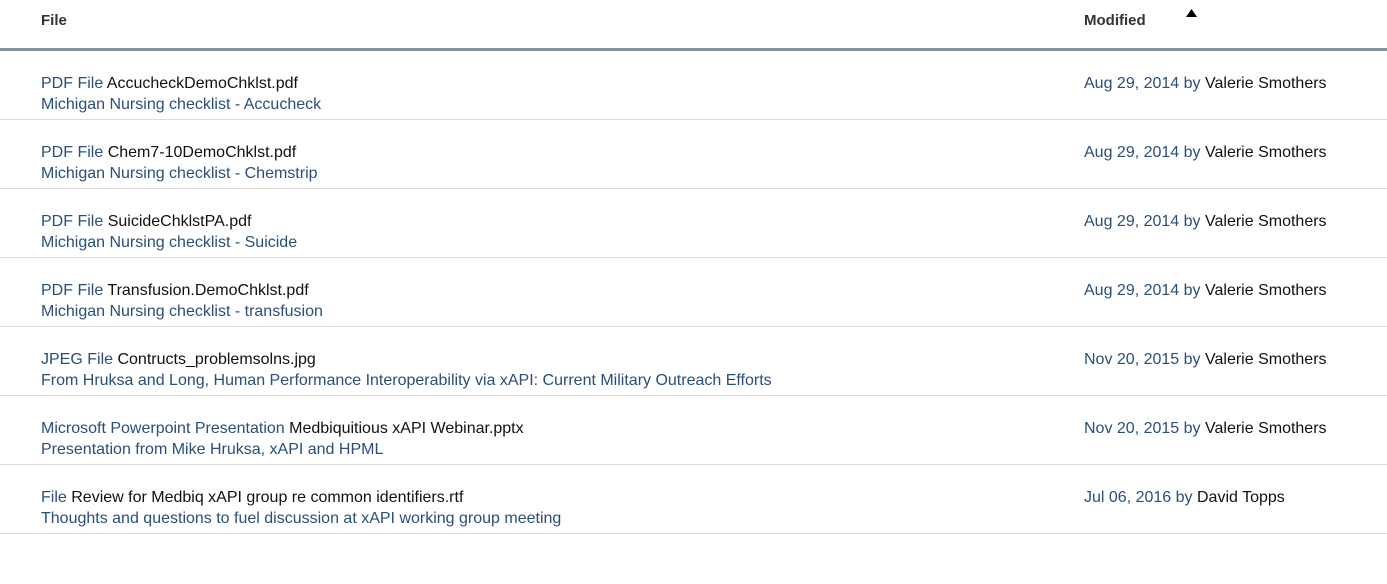 This screenshot has height=584, width=1387. What do you see at coordinates (179, 221) in the screenshot?
I see `file-name: SuicideChklstPA.pdf` at bounding box center [179, 221].